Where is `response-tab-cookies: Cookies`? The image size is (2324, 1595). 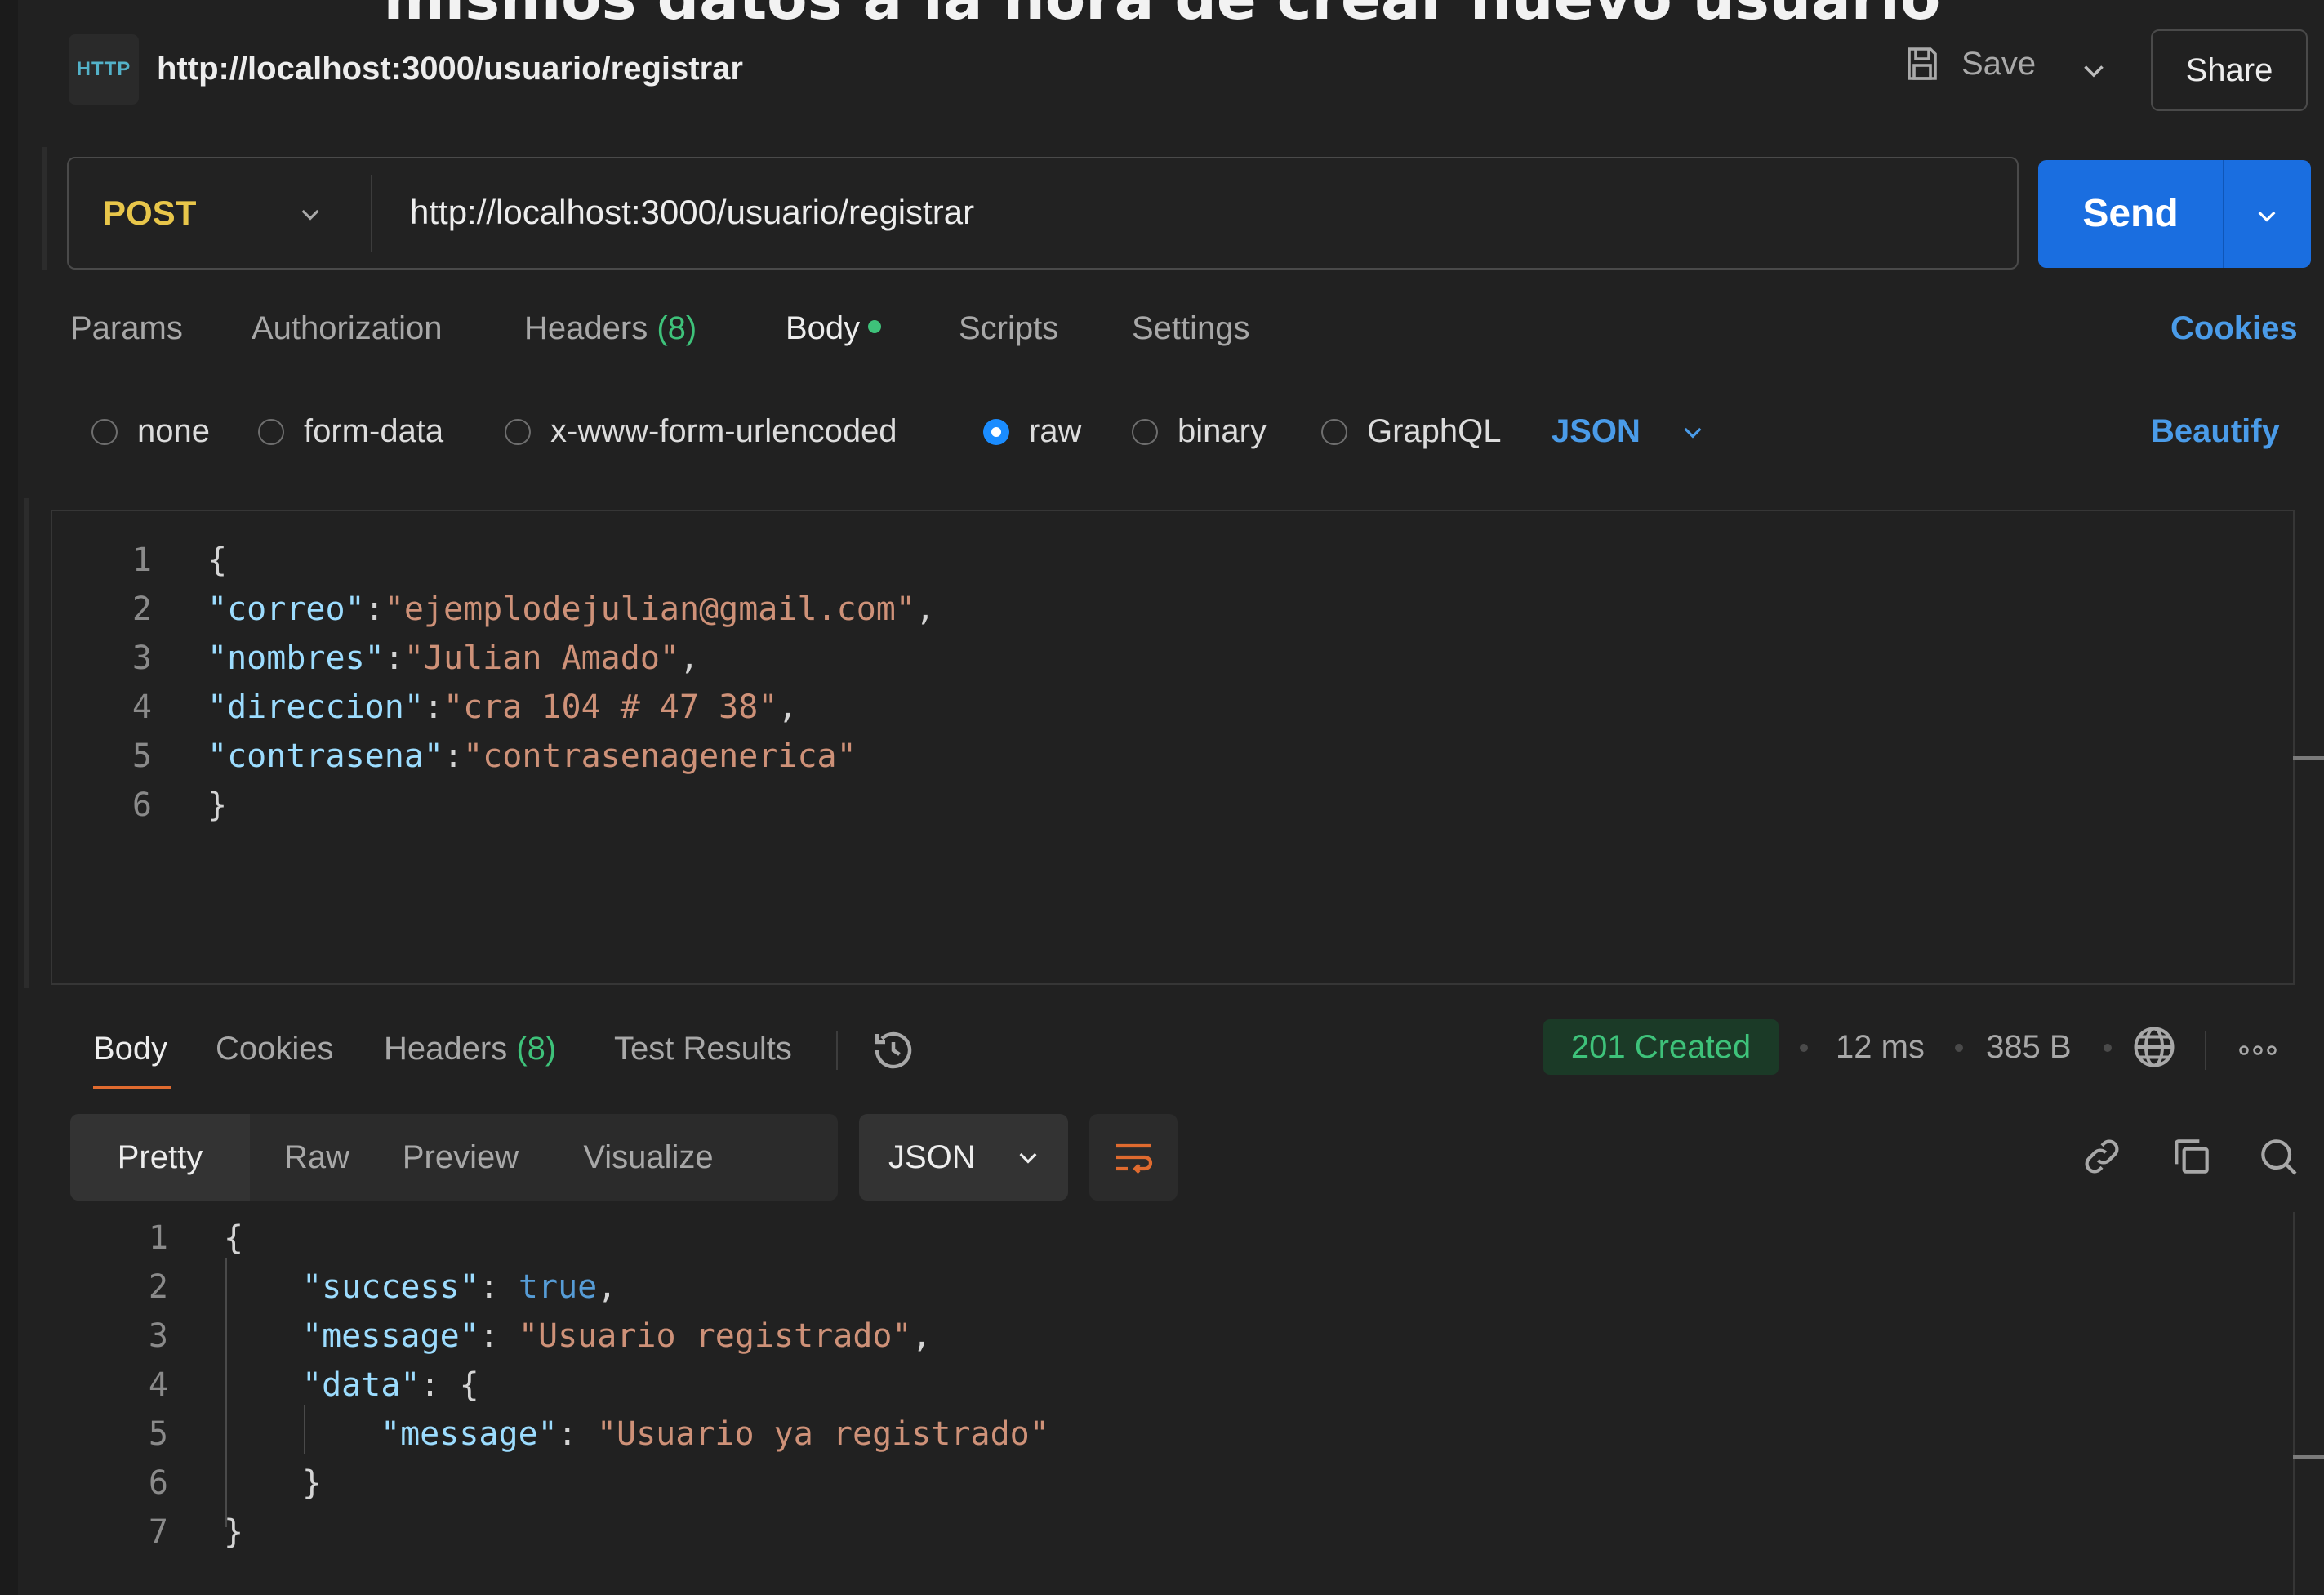
response-tab-cookies: Cookies is located at coordinates (275, 1049).